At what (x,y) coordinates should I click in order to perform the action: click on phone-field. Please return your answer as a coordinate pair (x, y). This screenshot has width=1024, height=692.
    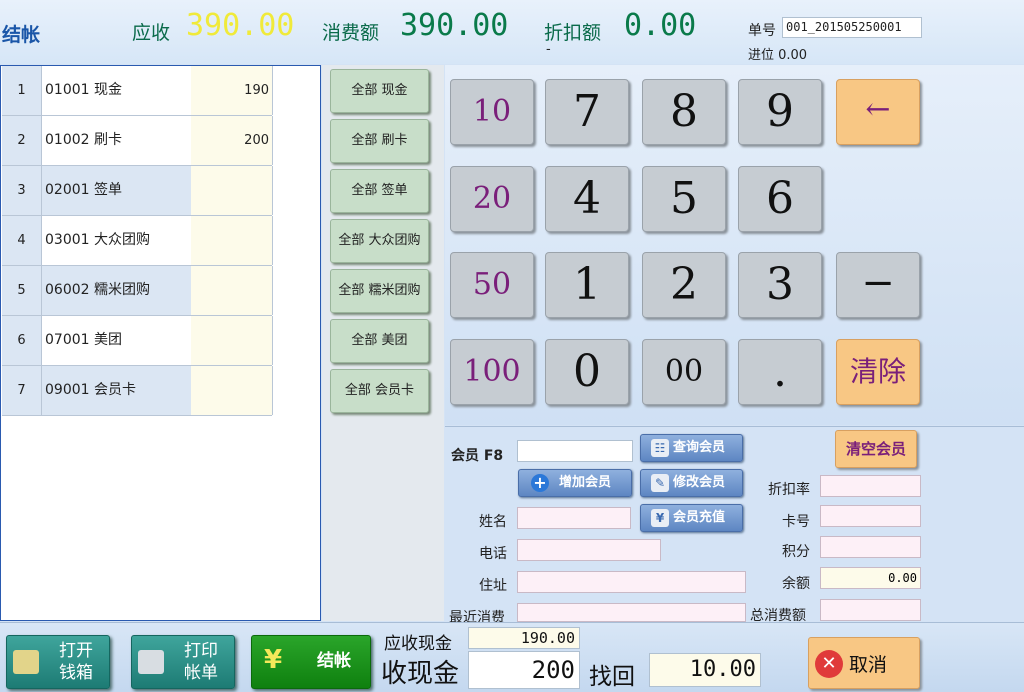
    Looking at the image, I should click on (589, 550).